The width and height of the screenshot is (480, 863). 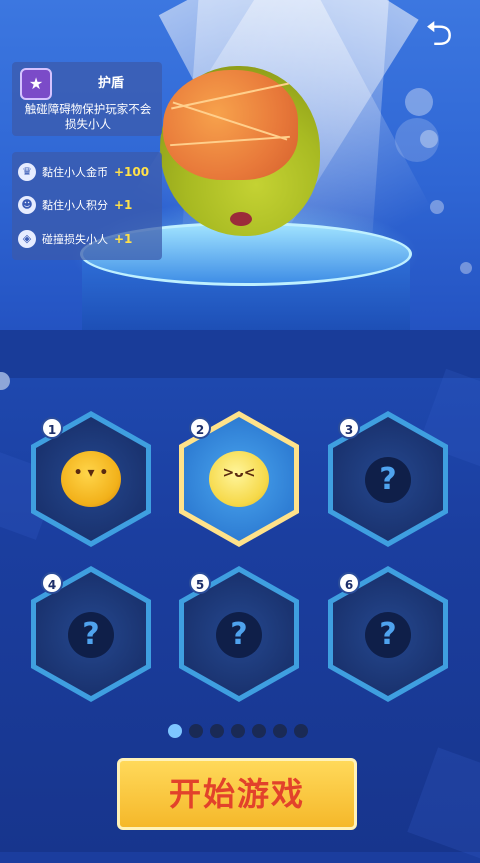 I want to click on bonus-list: ♛ 黏住小人金币 +100 ☻ 黏住小人积分 +1 ◈ 碰撞损失小人 +1, so click(x=87, y=206).